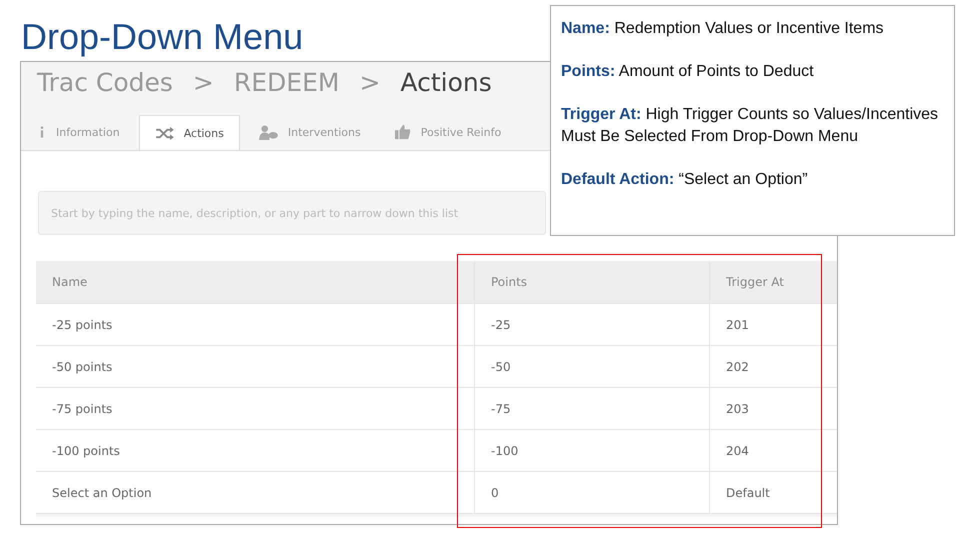 The width and height of the screenshot is (960, 540). Describe the element at coordinates (268, 132) in the screenshot. I see `person-chat-icon` at that location.